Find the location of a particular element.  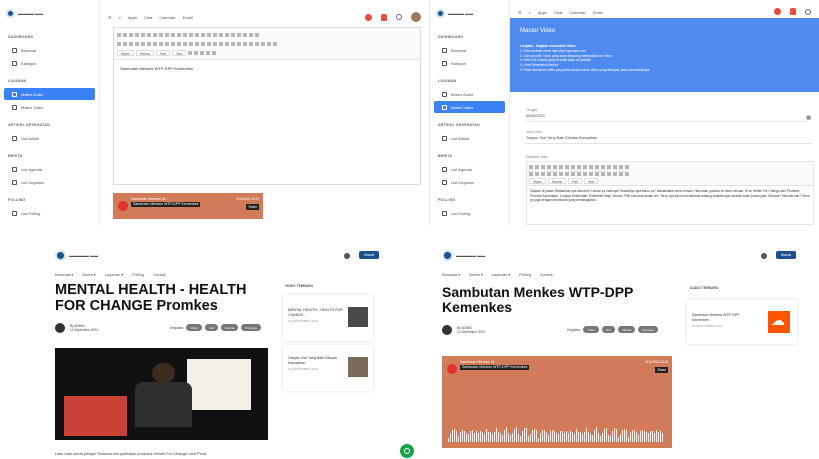

hr-icon is located at coordinates (251, 43).